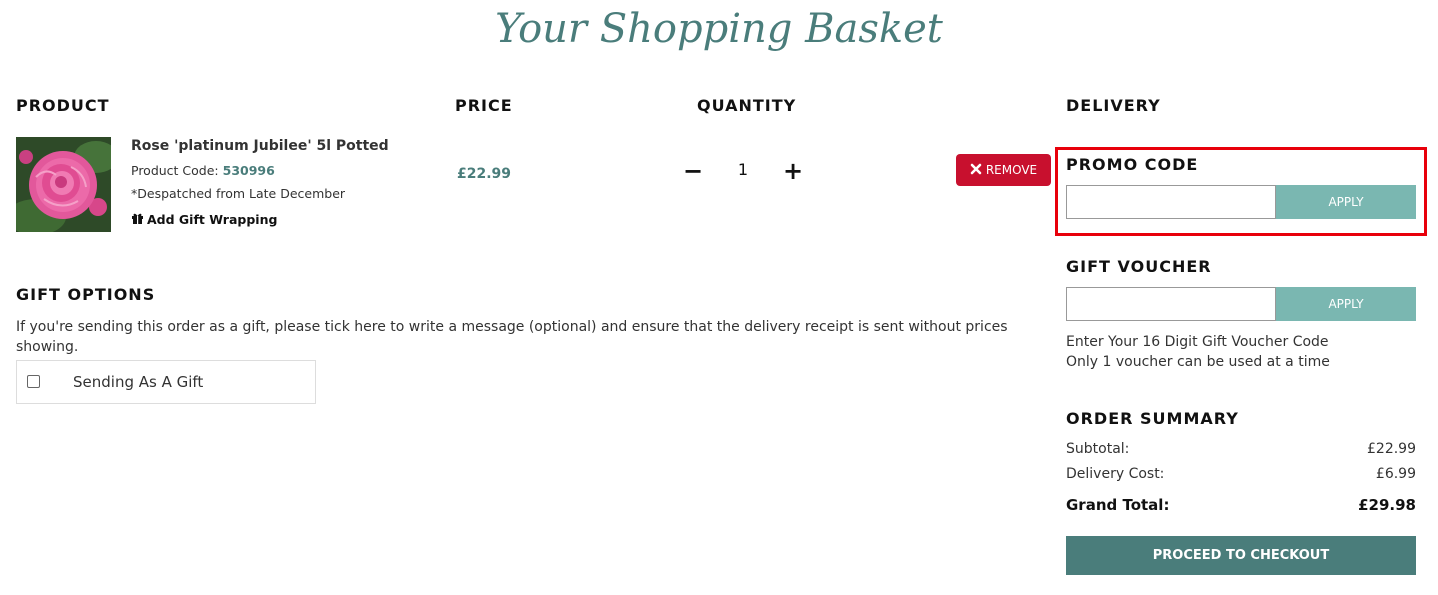 The height and width of the screenshot is (595, 1438). What do you see at coordinates (1171, 304) in the screenshot?
I see `gift-voucher-input` at bounding box center [1171, 304].